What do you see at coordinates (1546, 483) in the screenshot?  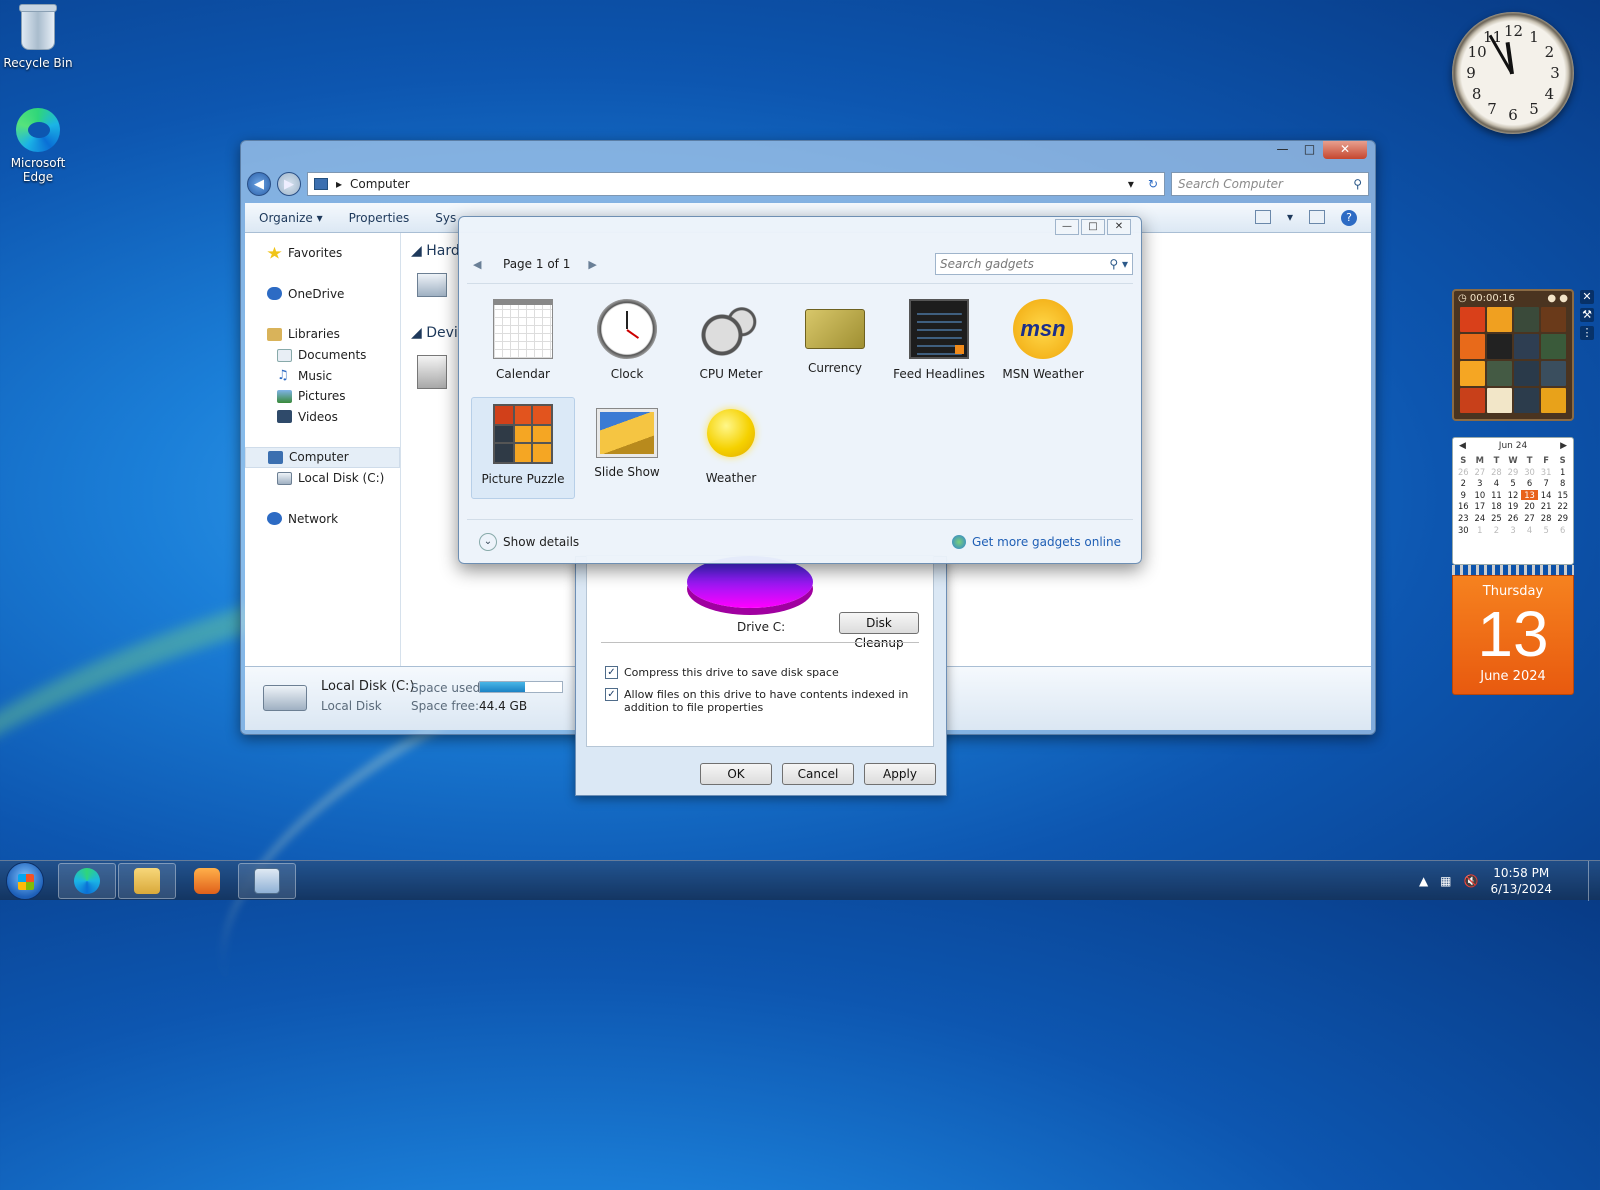 I see `calendar-day: 7` at bounding box center [1546, 483].